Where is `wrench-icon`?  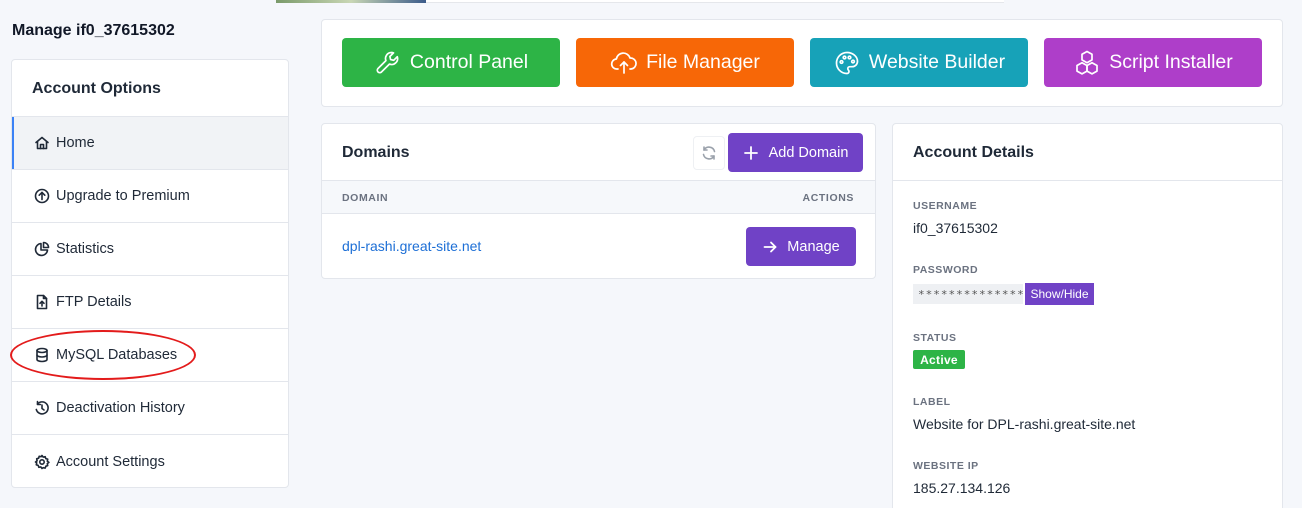
wrench-icon is located at coordinates (387, 62).